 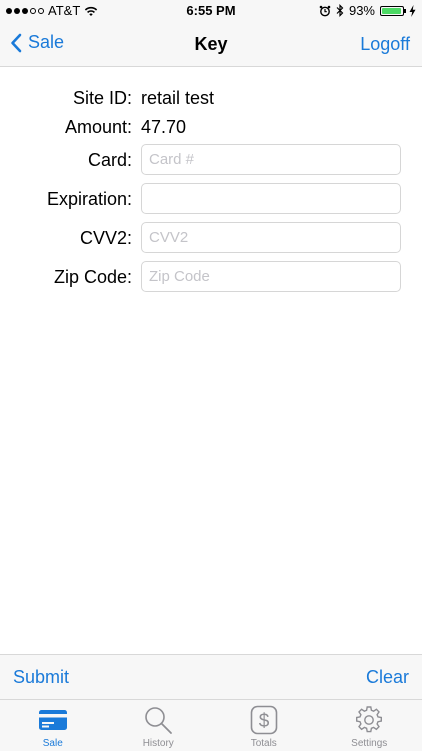 What do you see at coordinates (264, 743) in the screenshot?
I see `tab-label: Totals` at bounding box center [264, 743].